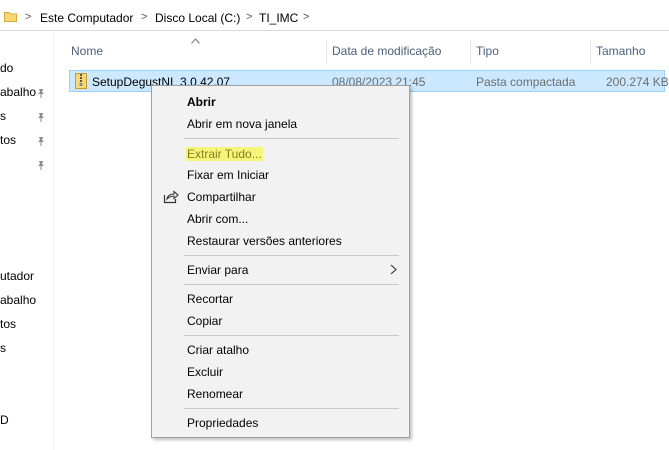  Describe the element at coordinates (81, 81) in the screenshot. I see `zip-folder-icon` at that location.